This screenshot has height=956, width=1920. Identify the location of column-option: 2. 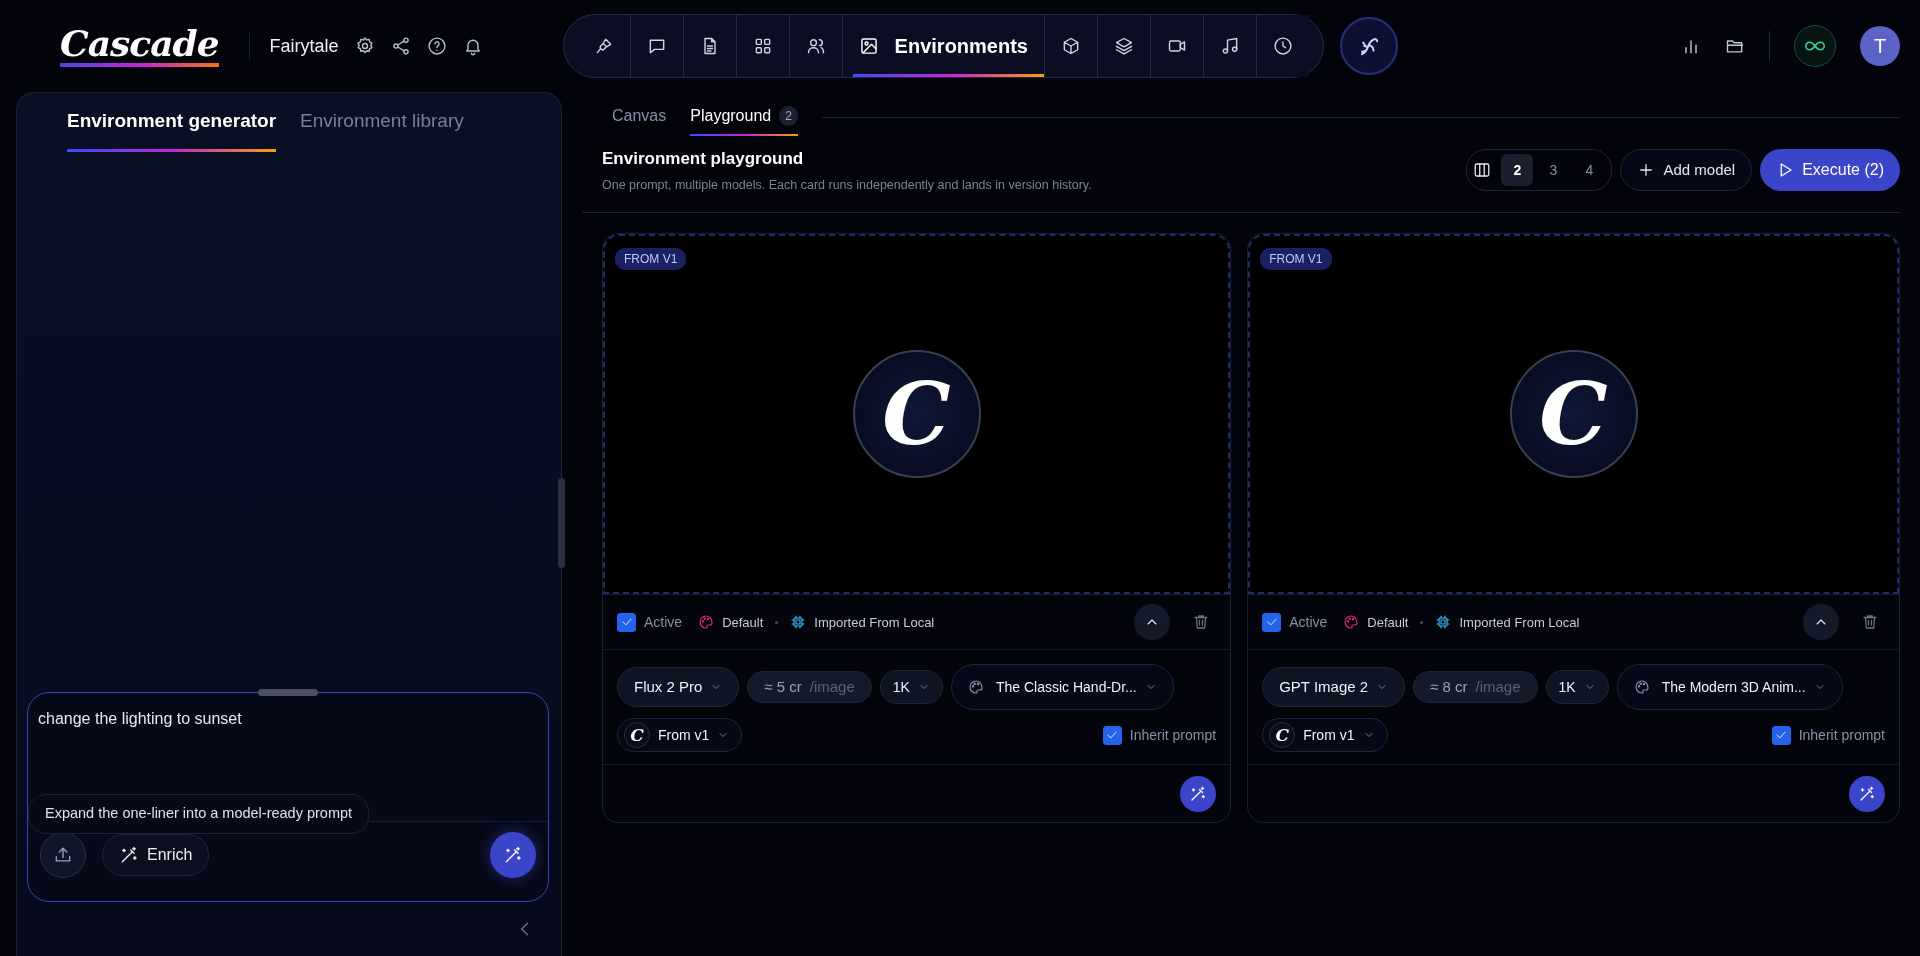
(1517, 170).